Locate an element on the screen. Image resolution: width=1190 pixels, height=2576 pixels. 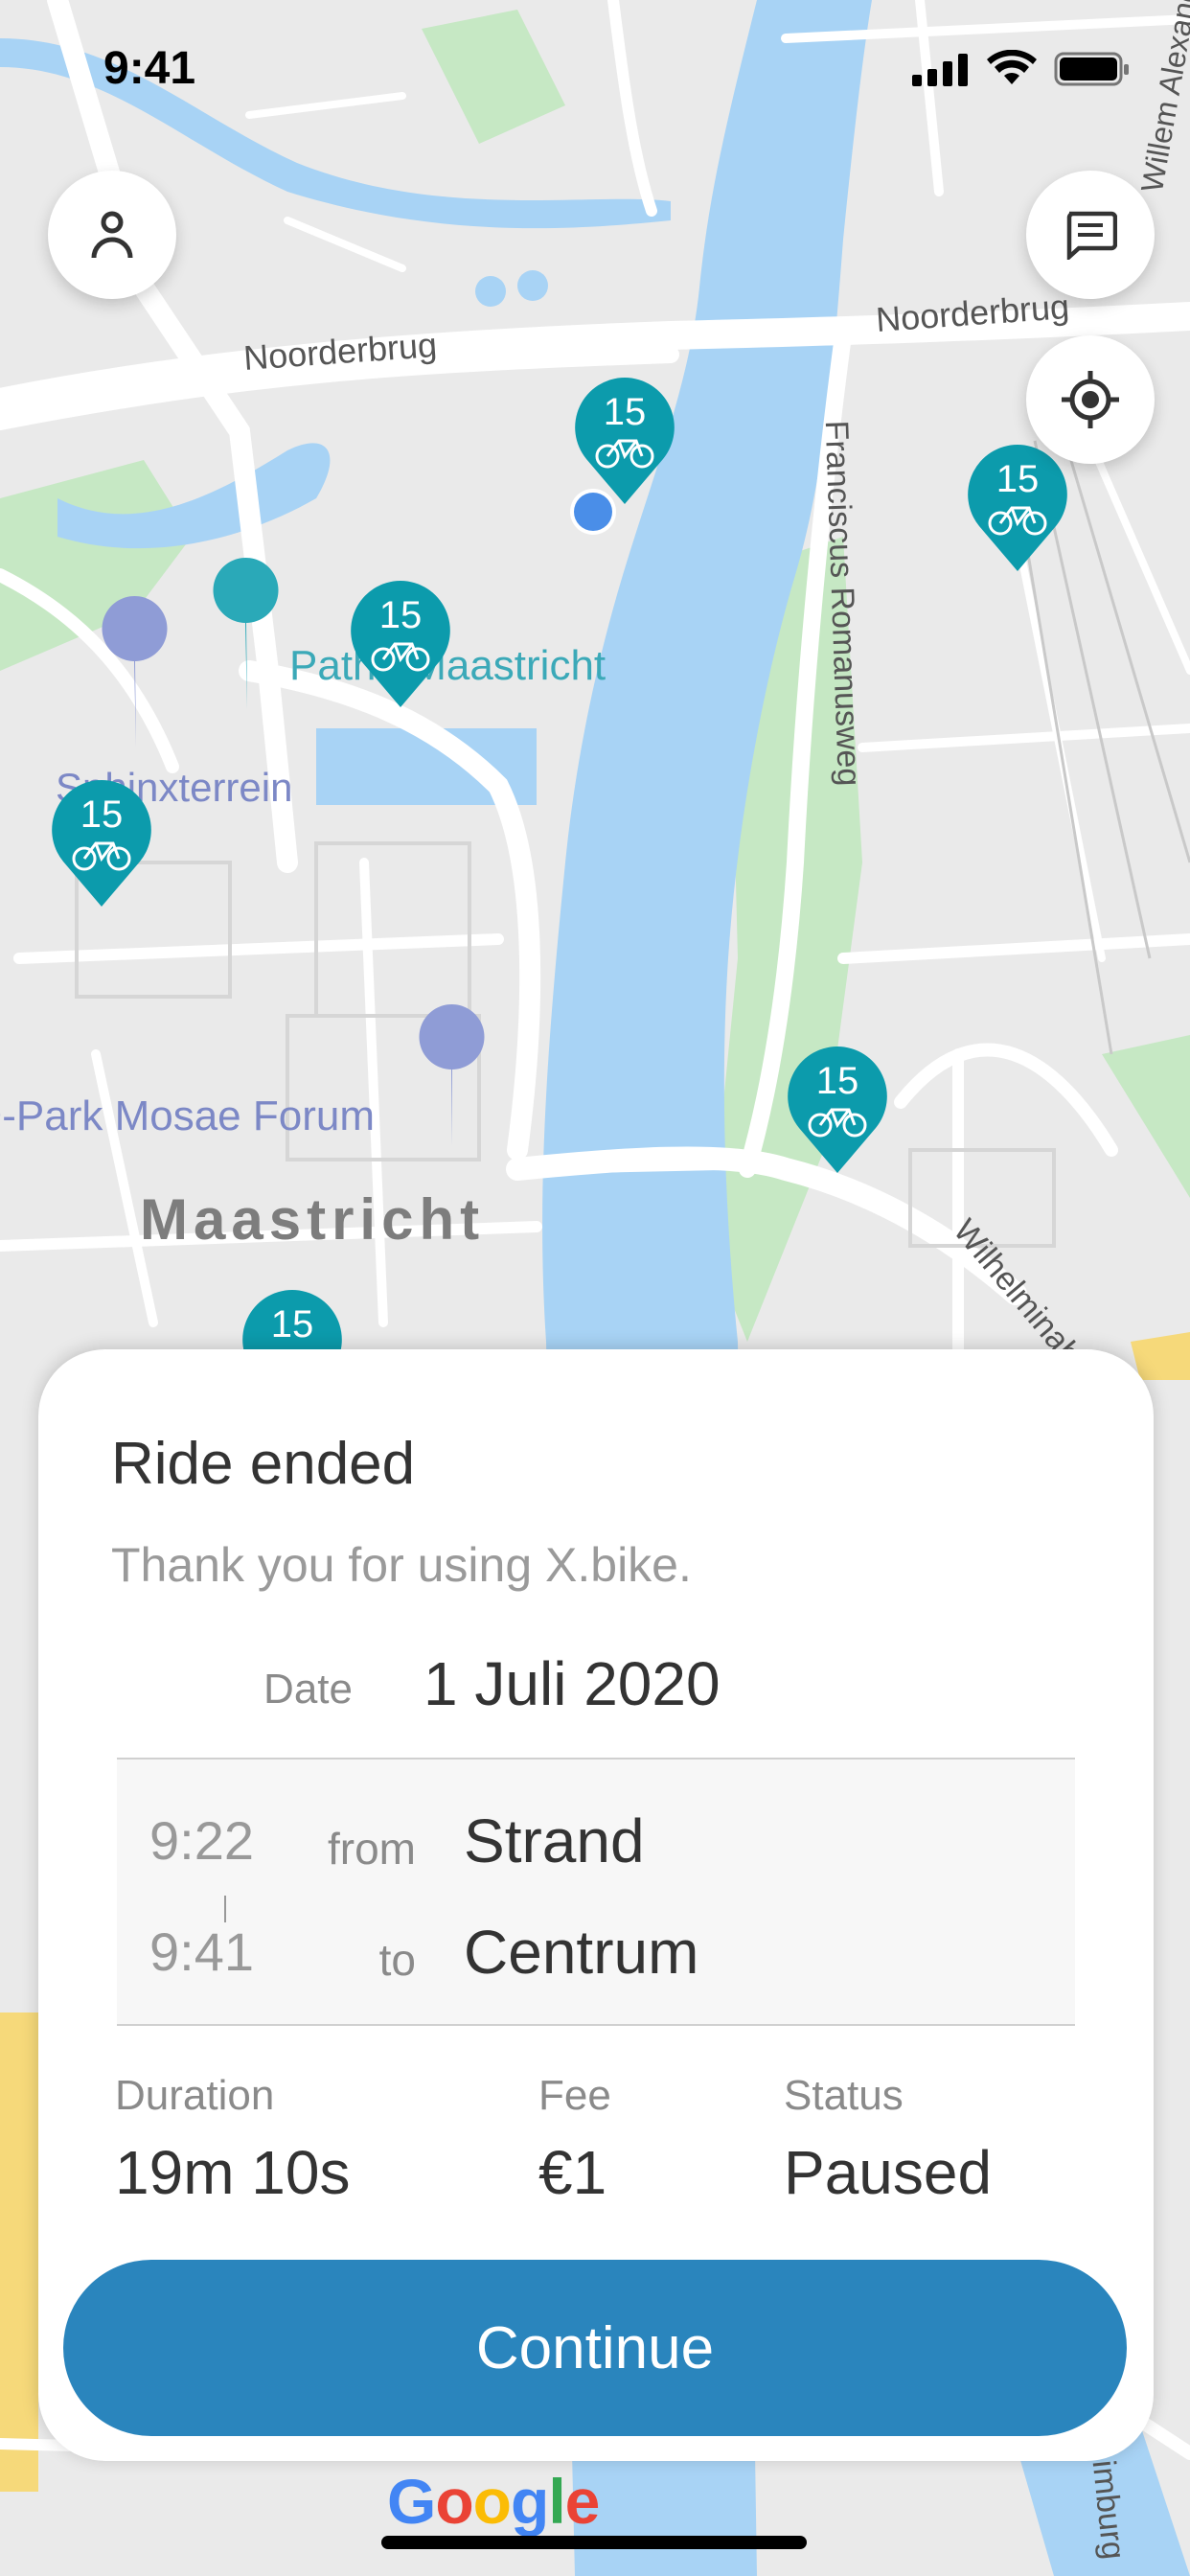
chat-icon is located at coordinates (1092, 235).